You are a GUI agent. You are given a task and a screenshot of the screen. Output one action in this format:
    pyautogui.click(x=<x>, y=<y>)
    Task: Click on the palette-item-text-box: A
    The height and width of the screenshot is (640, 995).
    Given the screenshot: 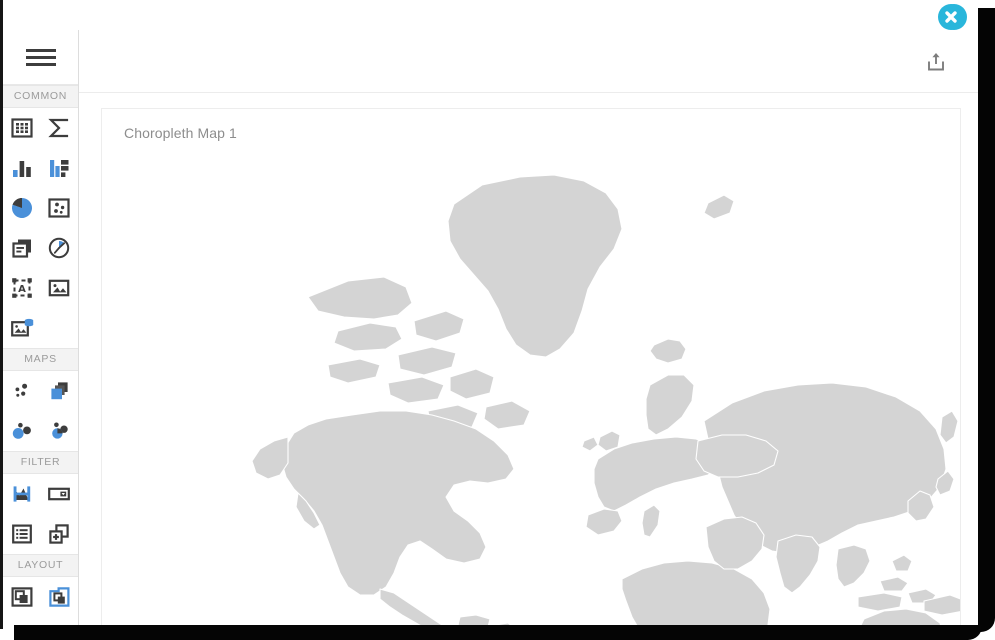 What is the action you would take?
    pyautogui.click(x=21, y=288)
    